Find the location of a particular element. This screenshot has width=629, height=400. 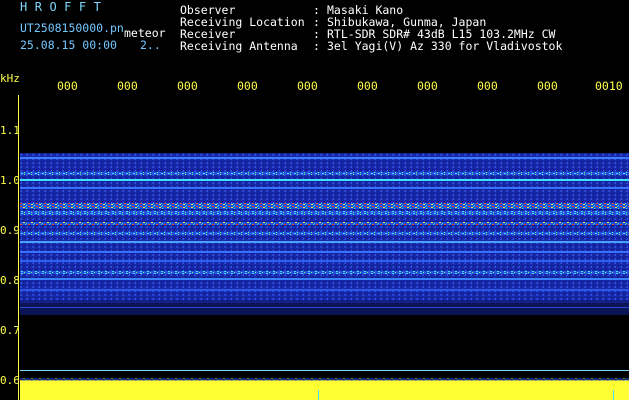

datetime-label: 25.08.15 00:00 is located at coordinates (68, 45).